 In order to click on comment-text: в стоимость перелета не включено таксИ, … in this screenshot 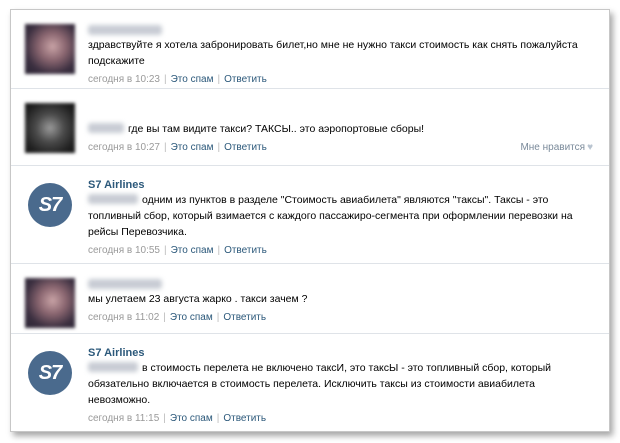, I will do `click(319, 384)`.